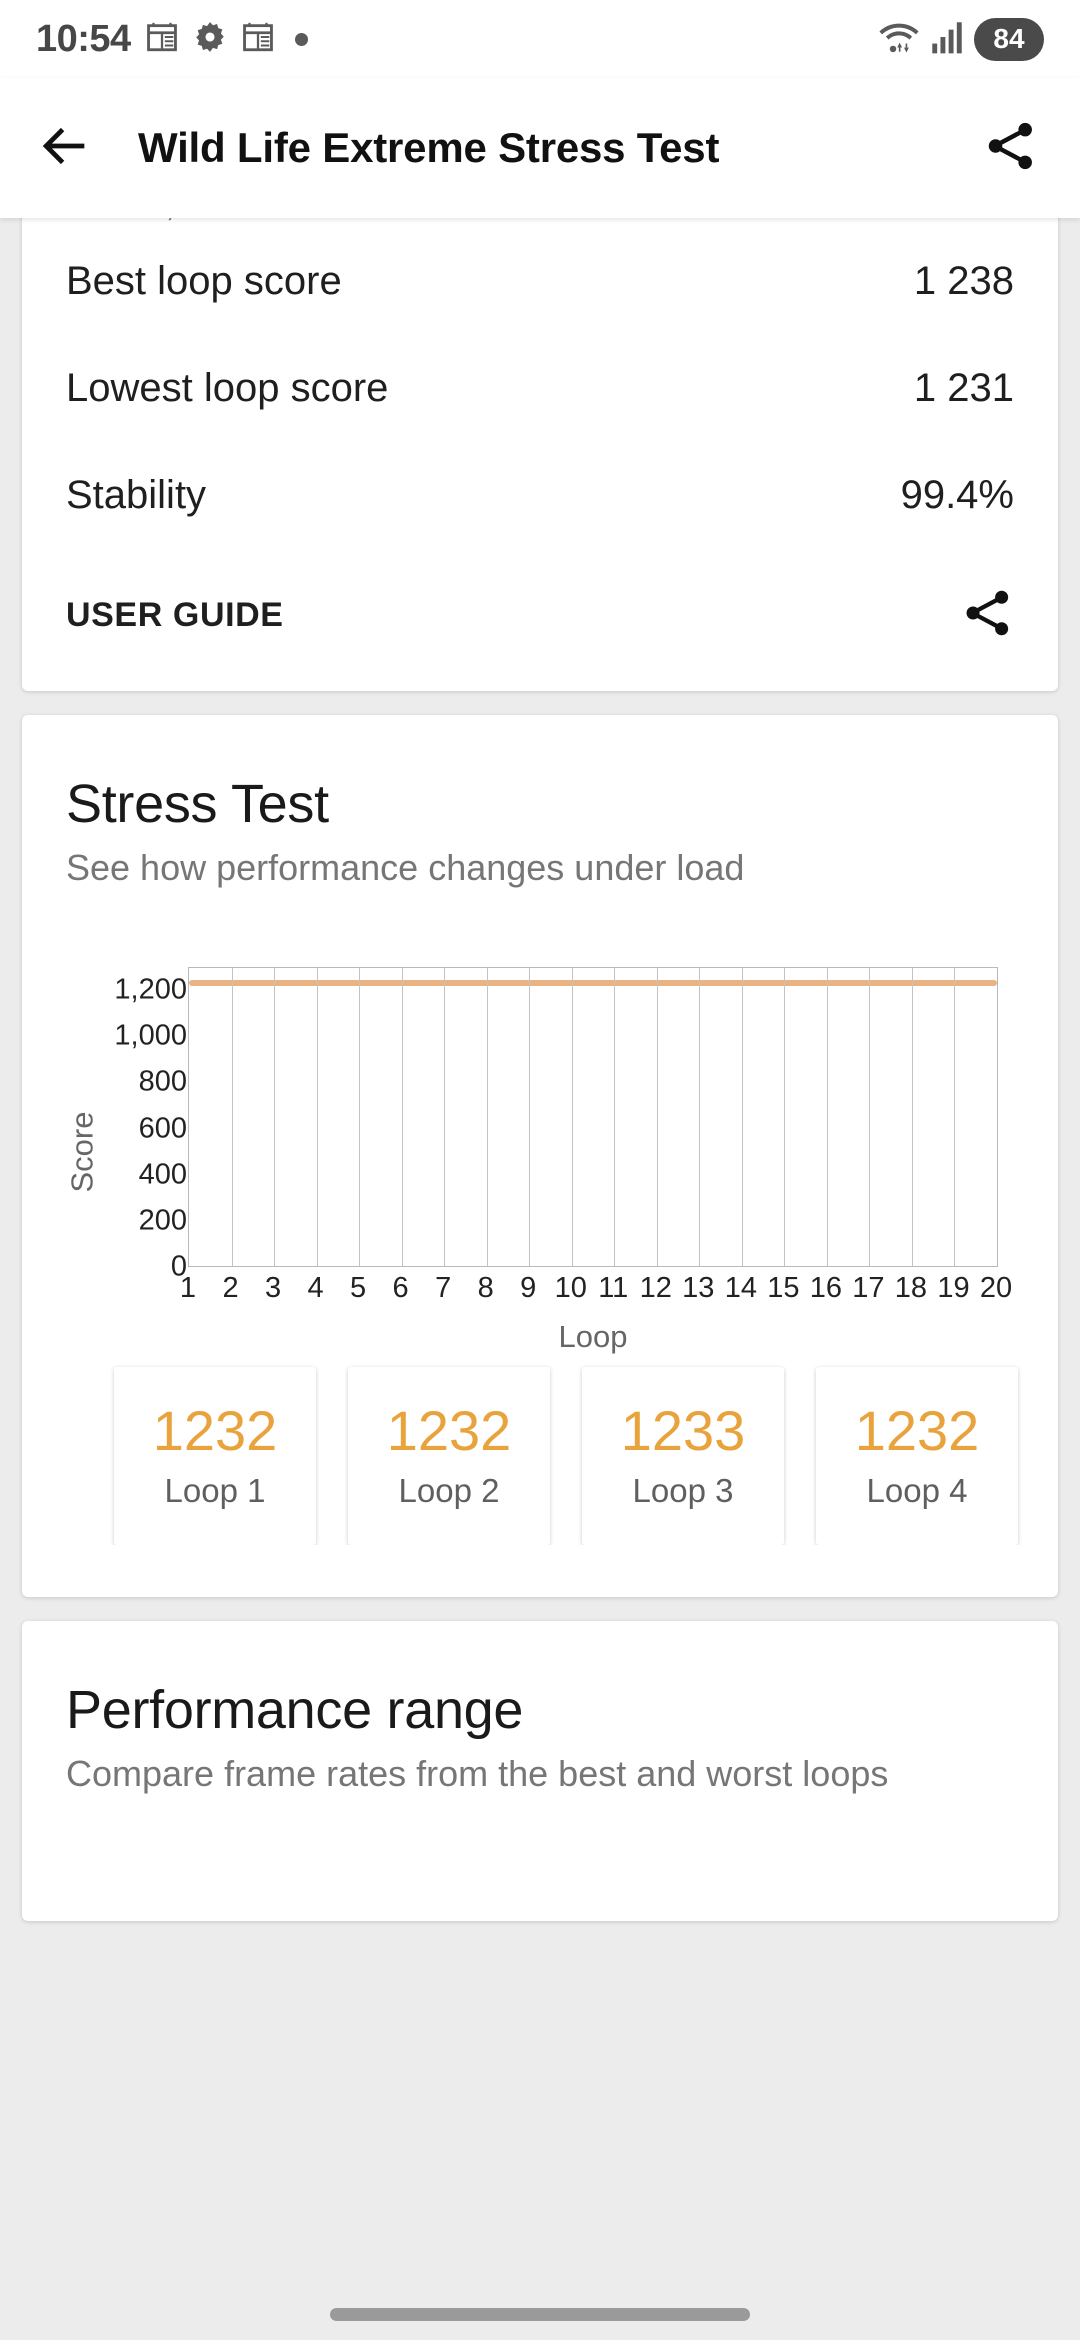  What do you see at coordinates (405, 867) in the screenshot?
I see `stress-test-subtitle: See how performance changes under load` at bounding box center [405, 867].